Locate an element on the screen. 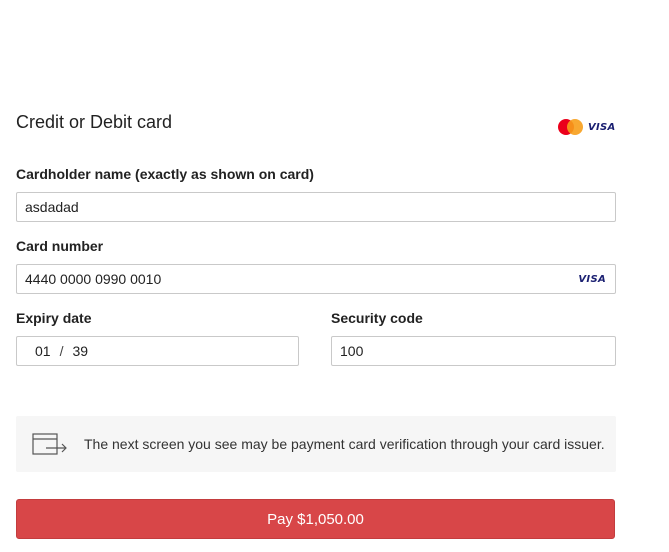 The width and height of the screenshot is (669, 552). expiry-month: 01 is located at coordinates (43, 351).